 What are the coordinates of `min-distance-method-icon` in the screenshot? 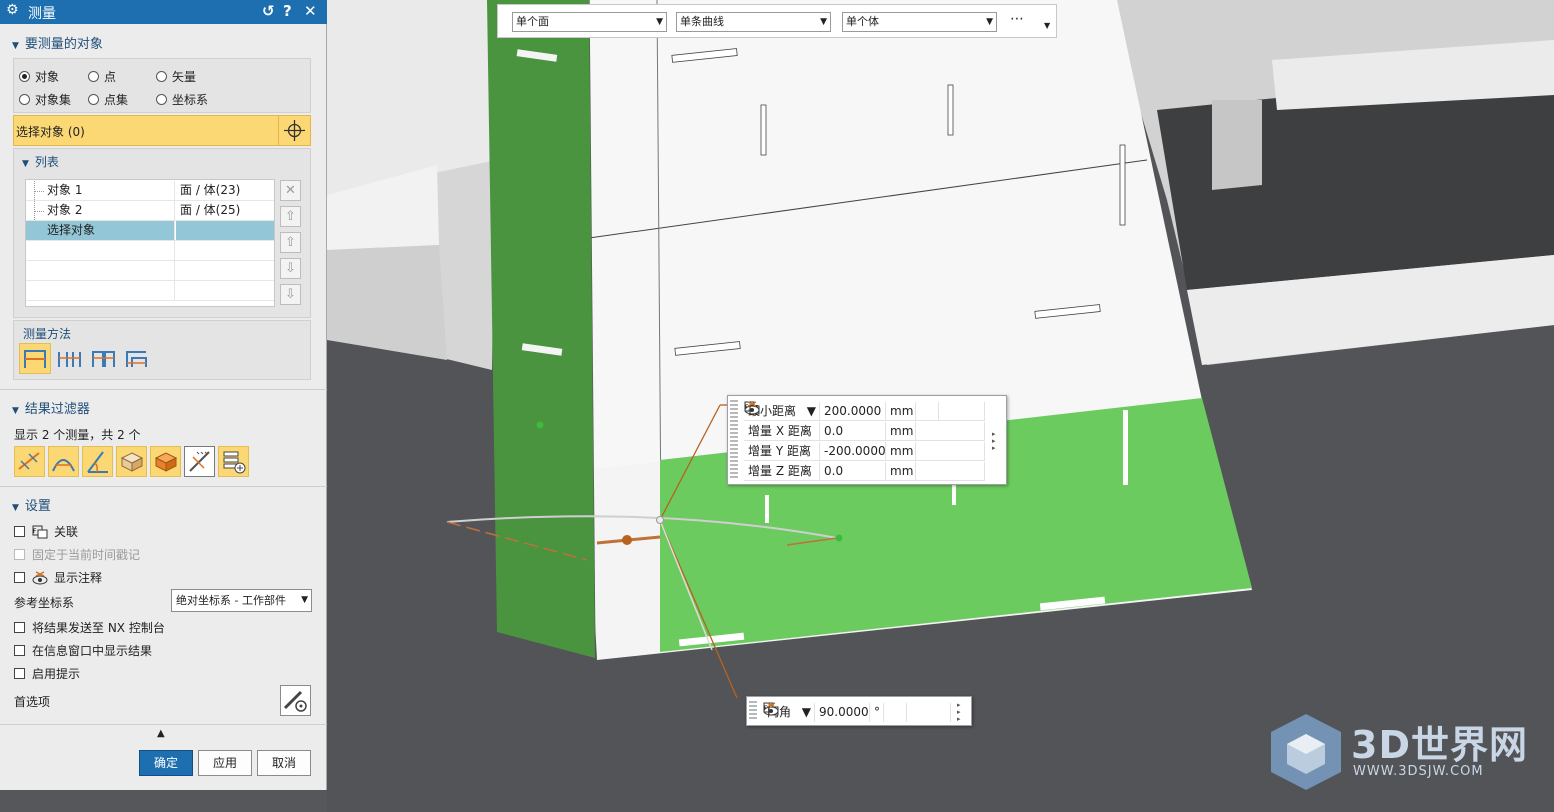 It's located at (35, 358).